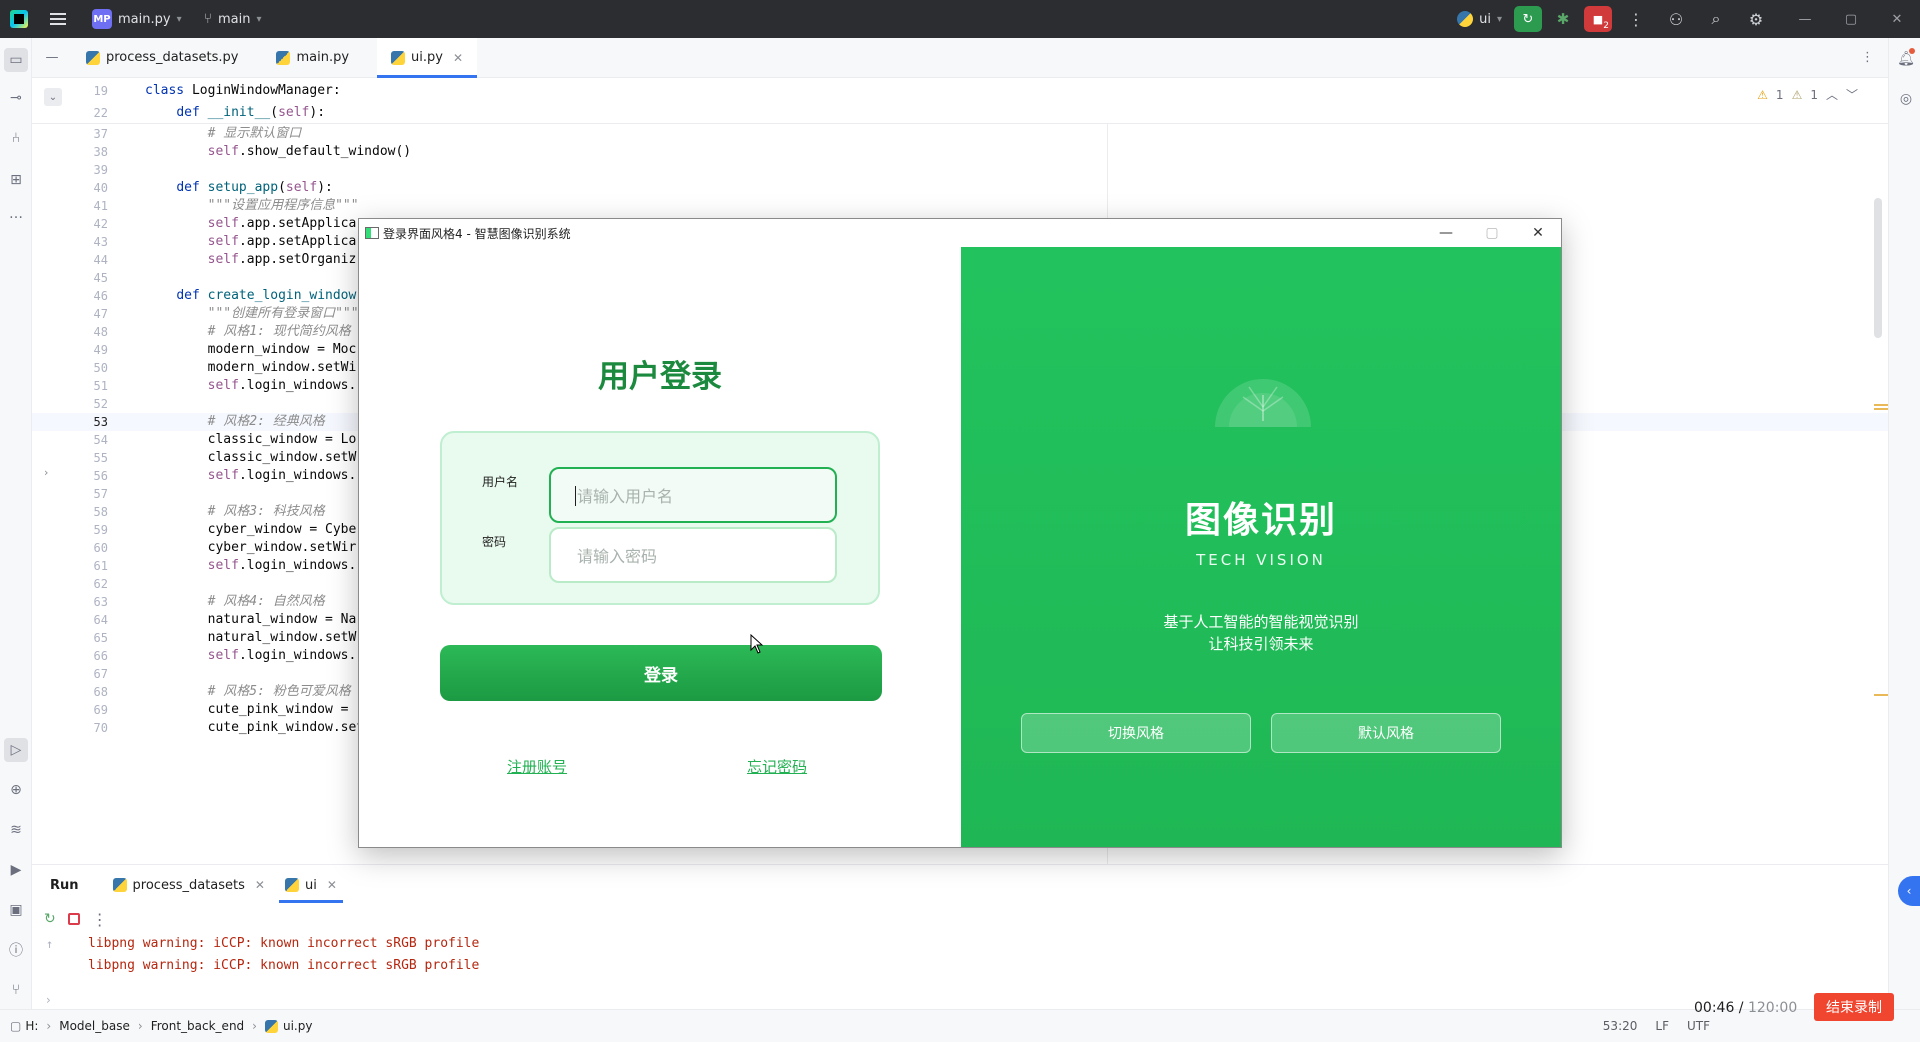 This screenshot has height=1042, width=1920. Describe the element at coordinates (1716, 19) in the screenshot. I see `search-icon: ⌕` at that location.